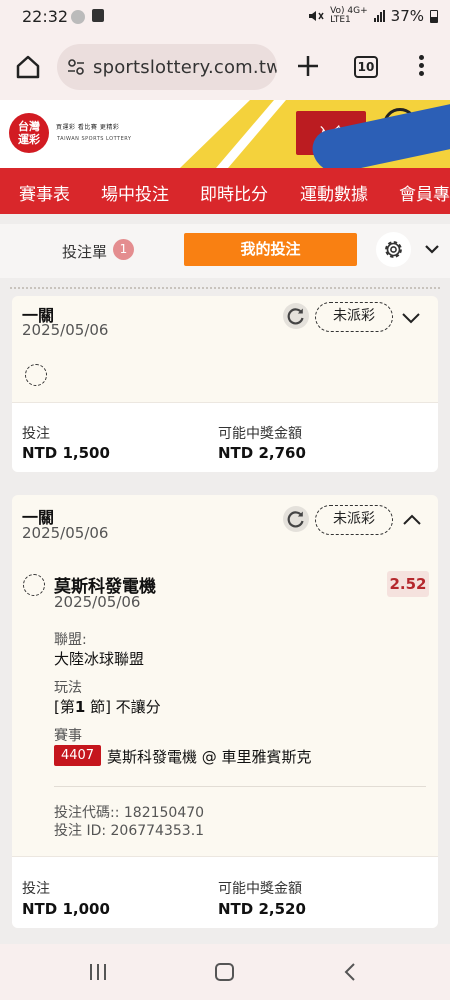  Describe the element at coordinates (84, 251) in the screenshot. I see `betslip-tab: 投注單` at that location.